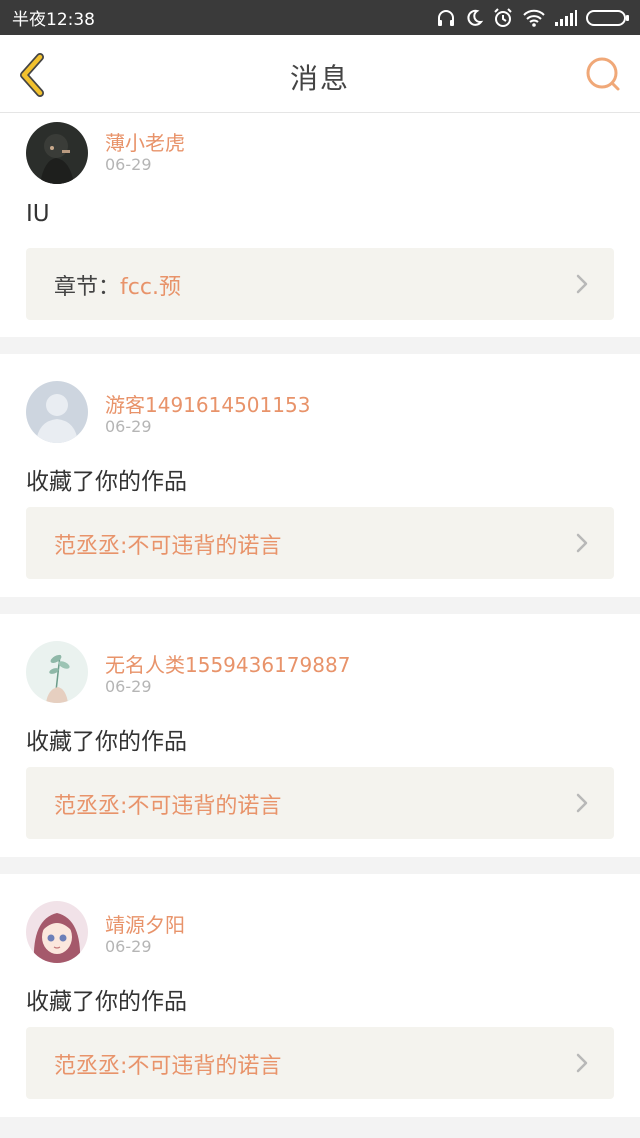 This screenshot has width=640, height=1138. Describe the element at coordinates (320, 17) in the screenshot. I see `status-bar: 半夜12:38` at that location.